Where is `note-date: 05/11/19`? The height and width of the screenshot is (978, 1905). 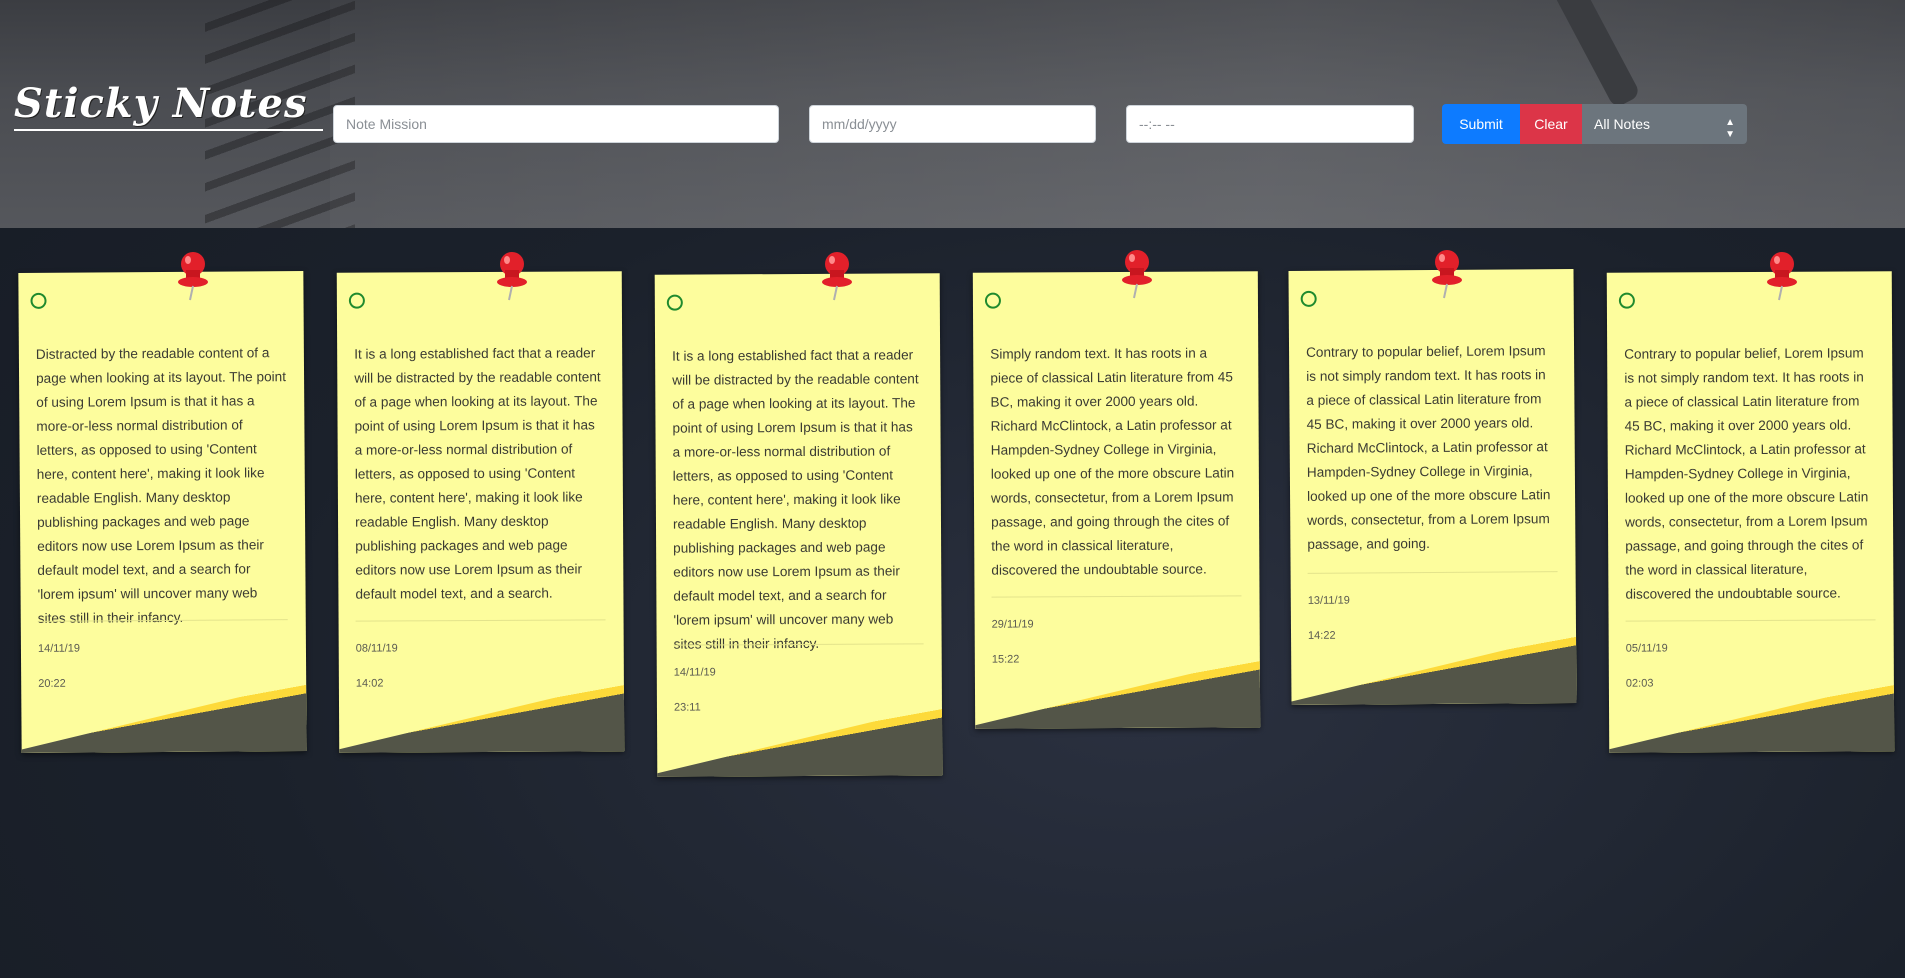 note-date: 05/11/19 is located at coordinates (1646, 648).